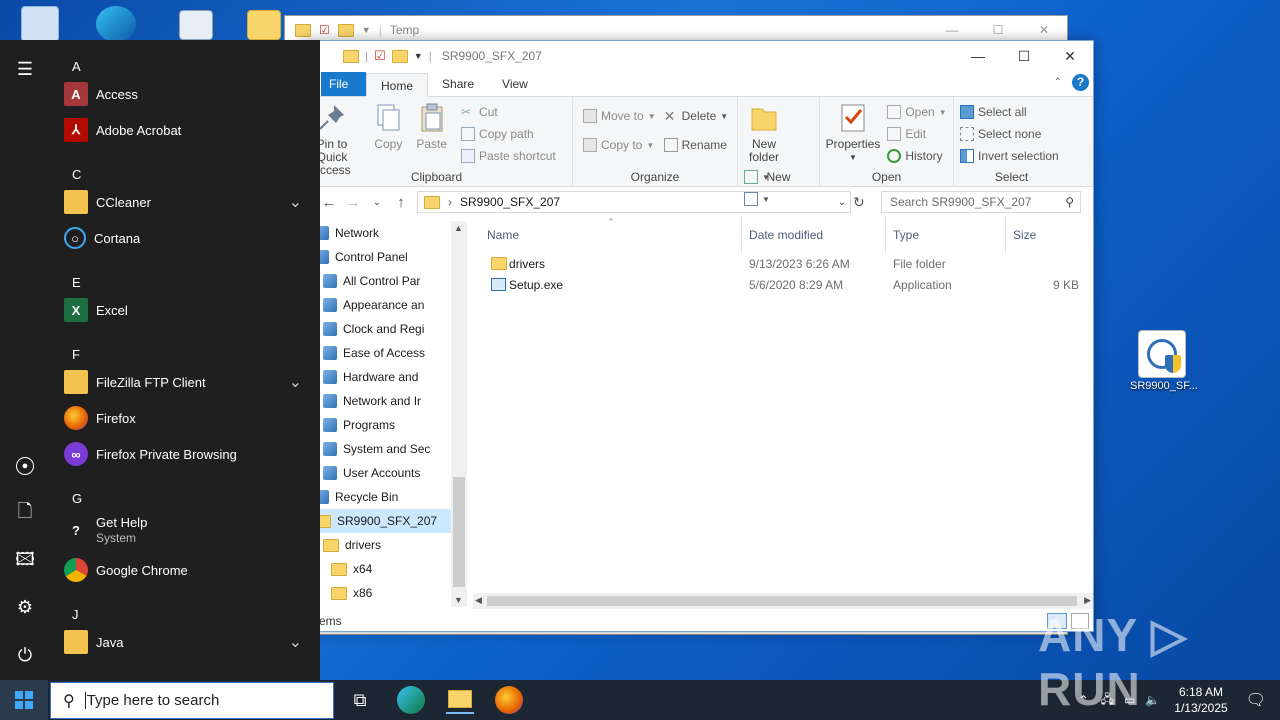 The width and height of the screenshot is (1280, 720). Describe the element at coordinates (397, 85) in the screenshot. I see `tab-home: Home` at that location.